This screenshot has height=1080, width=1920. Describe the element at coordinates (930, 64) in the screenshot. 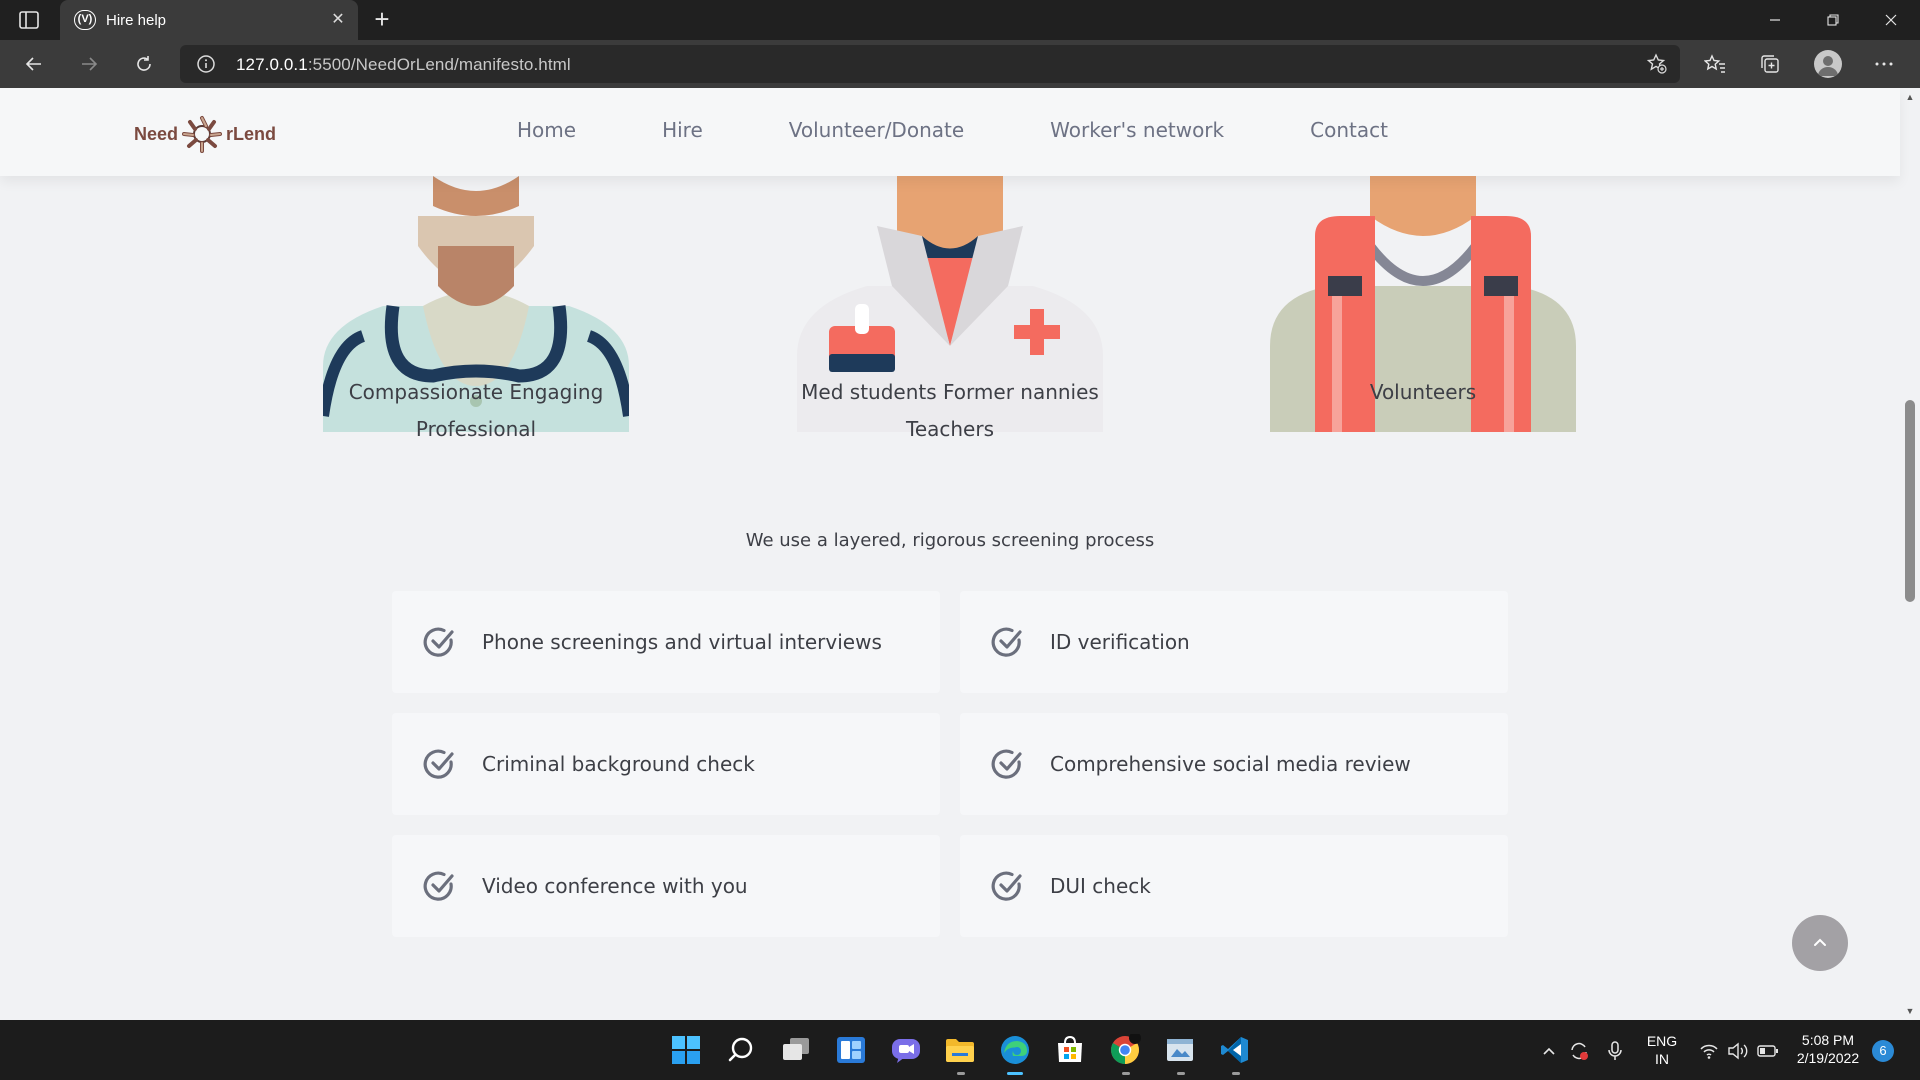

I see `address-bar: 127.0.0.1:5500/NeedOrLend/manifesto.html` at that location.